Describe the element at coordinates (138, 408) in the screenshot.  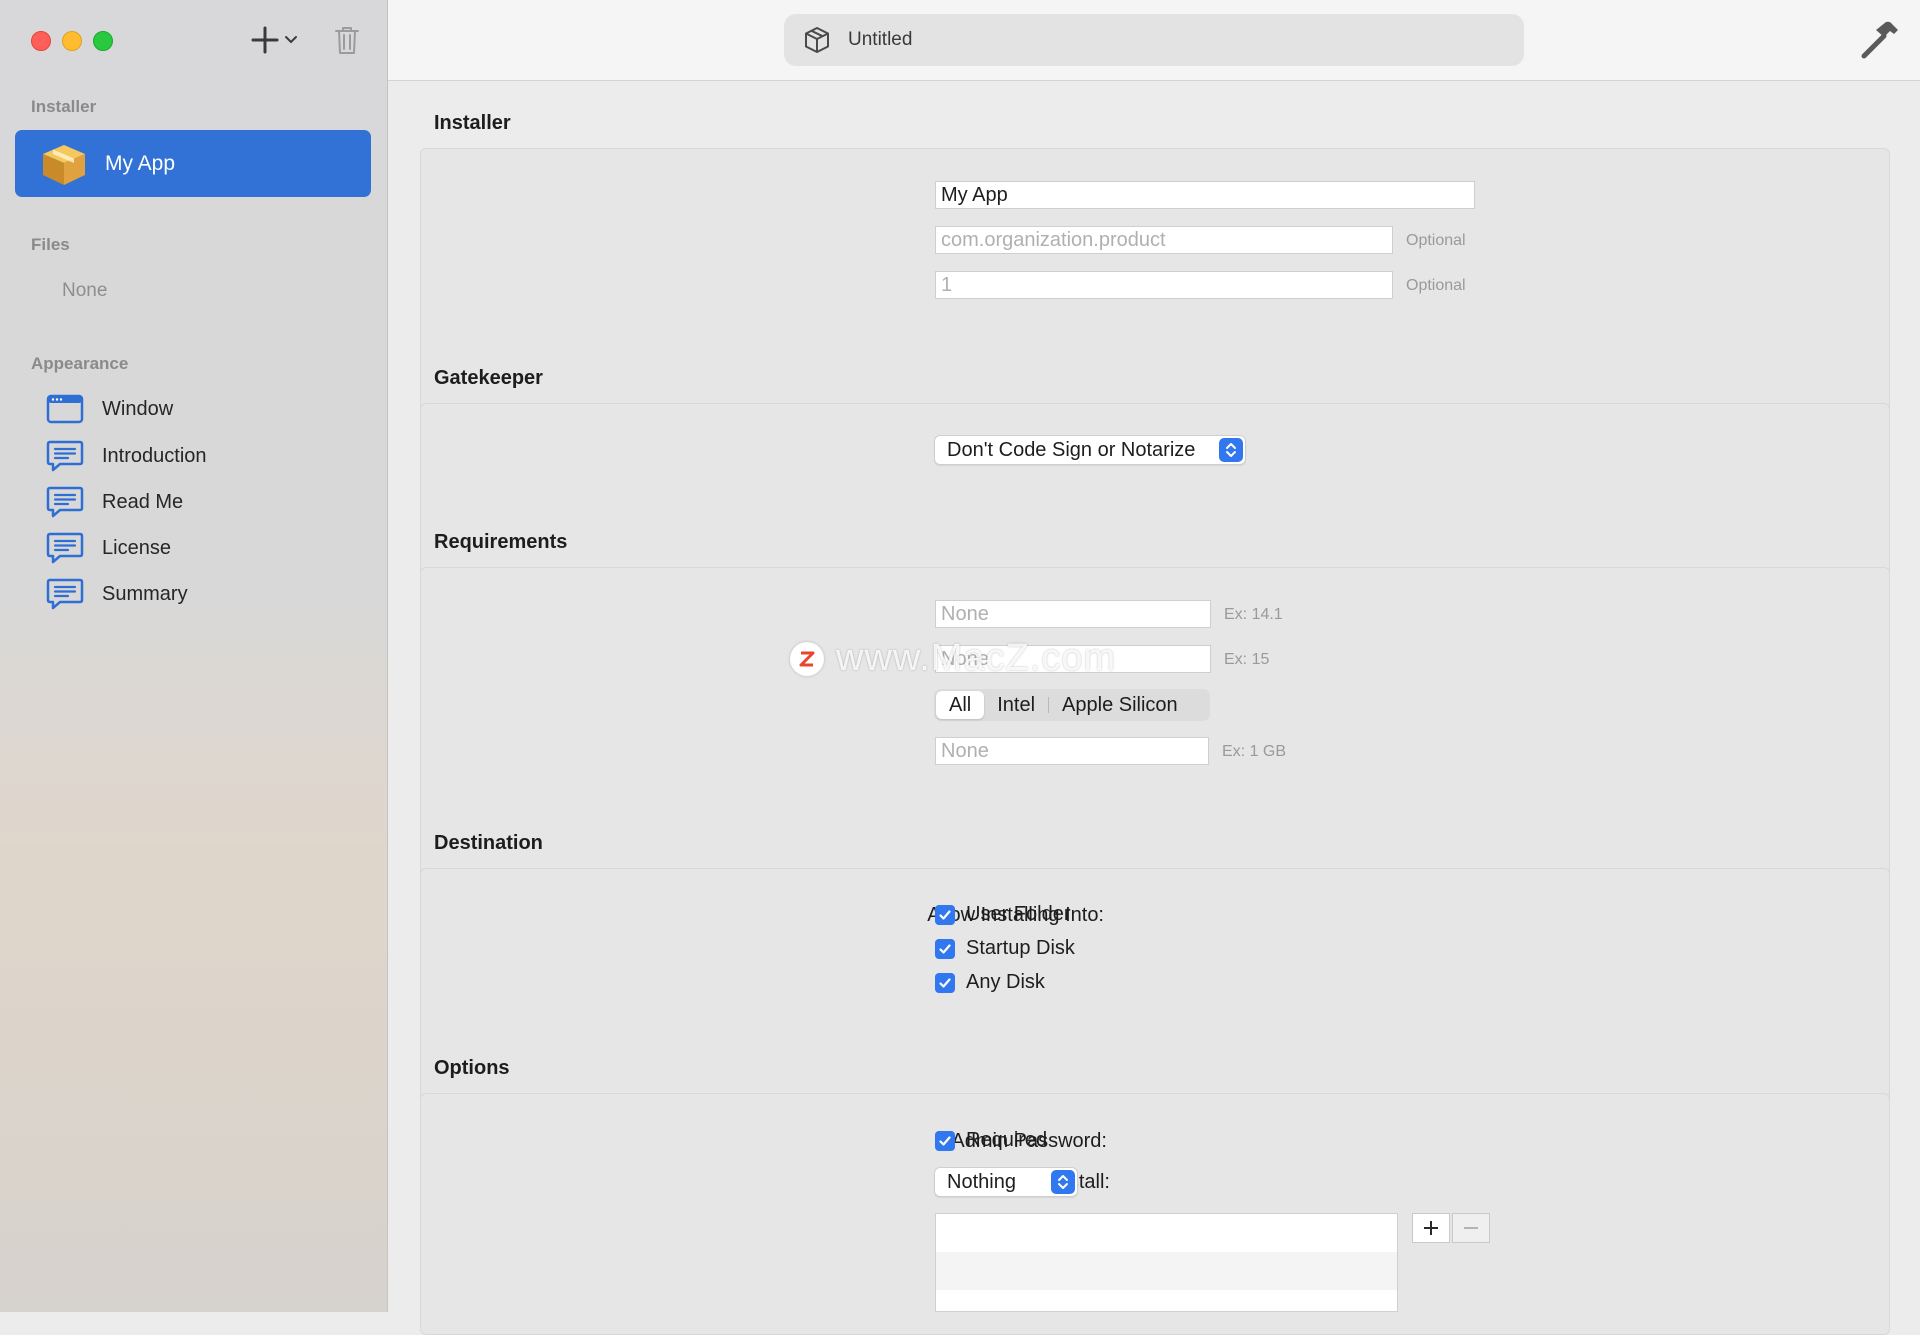
I see `sidebar-item-label: Window` at that location.